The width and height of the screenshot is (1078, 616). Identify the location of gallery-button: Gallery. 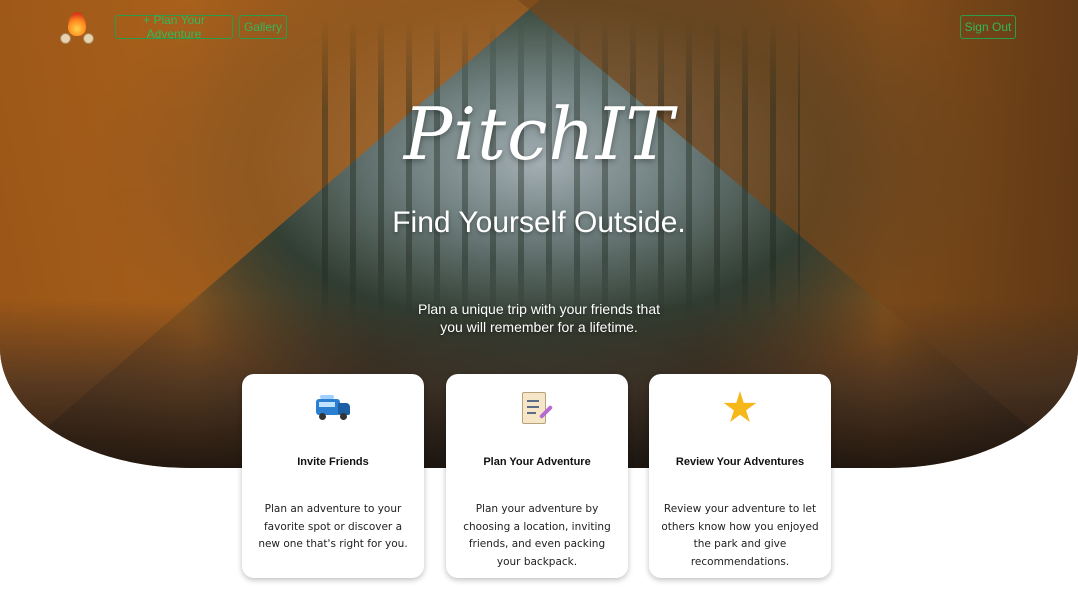
(263, 27).